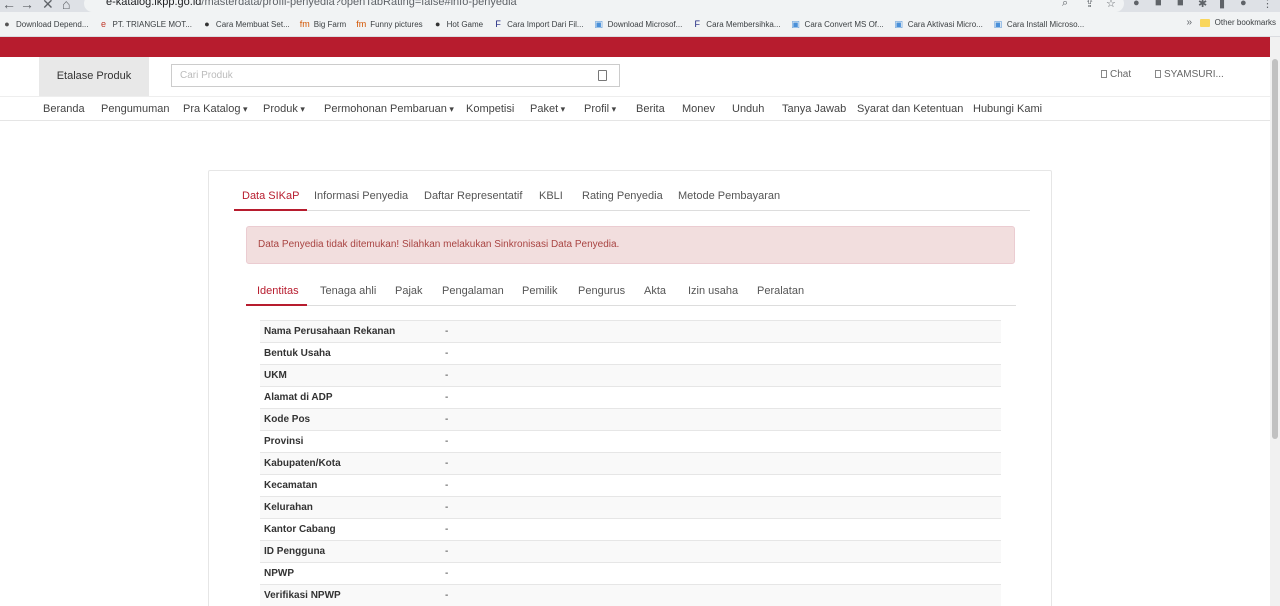 This screenshot has width=1280, height=606. What do you see at coordinates (94, 76) in the screenshot?
I see `etalase-produk-button: Etalase Produk` at bounding box center [94, 76].